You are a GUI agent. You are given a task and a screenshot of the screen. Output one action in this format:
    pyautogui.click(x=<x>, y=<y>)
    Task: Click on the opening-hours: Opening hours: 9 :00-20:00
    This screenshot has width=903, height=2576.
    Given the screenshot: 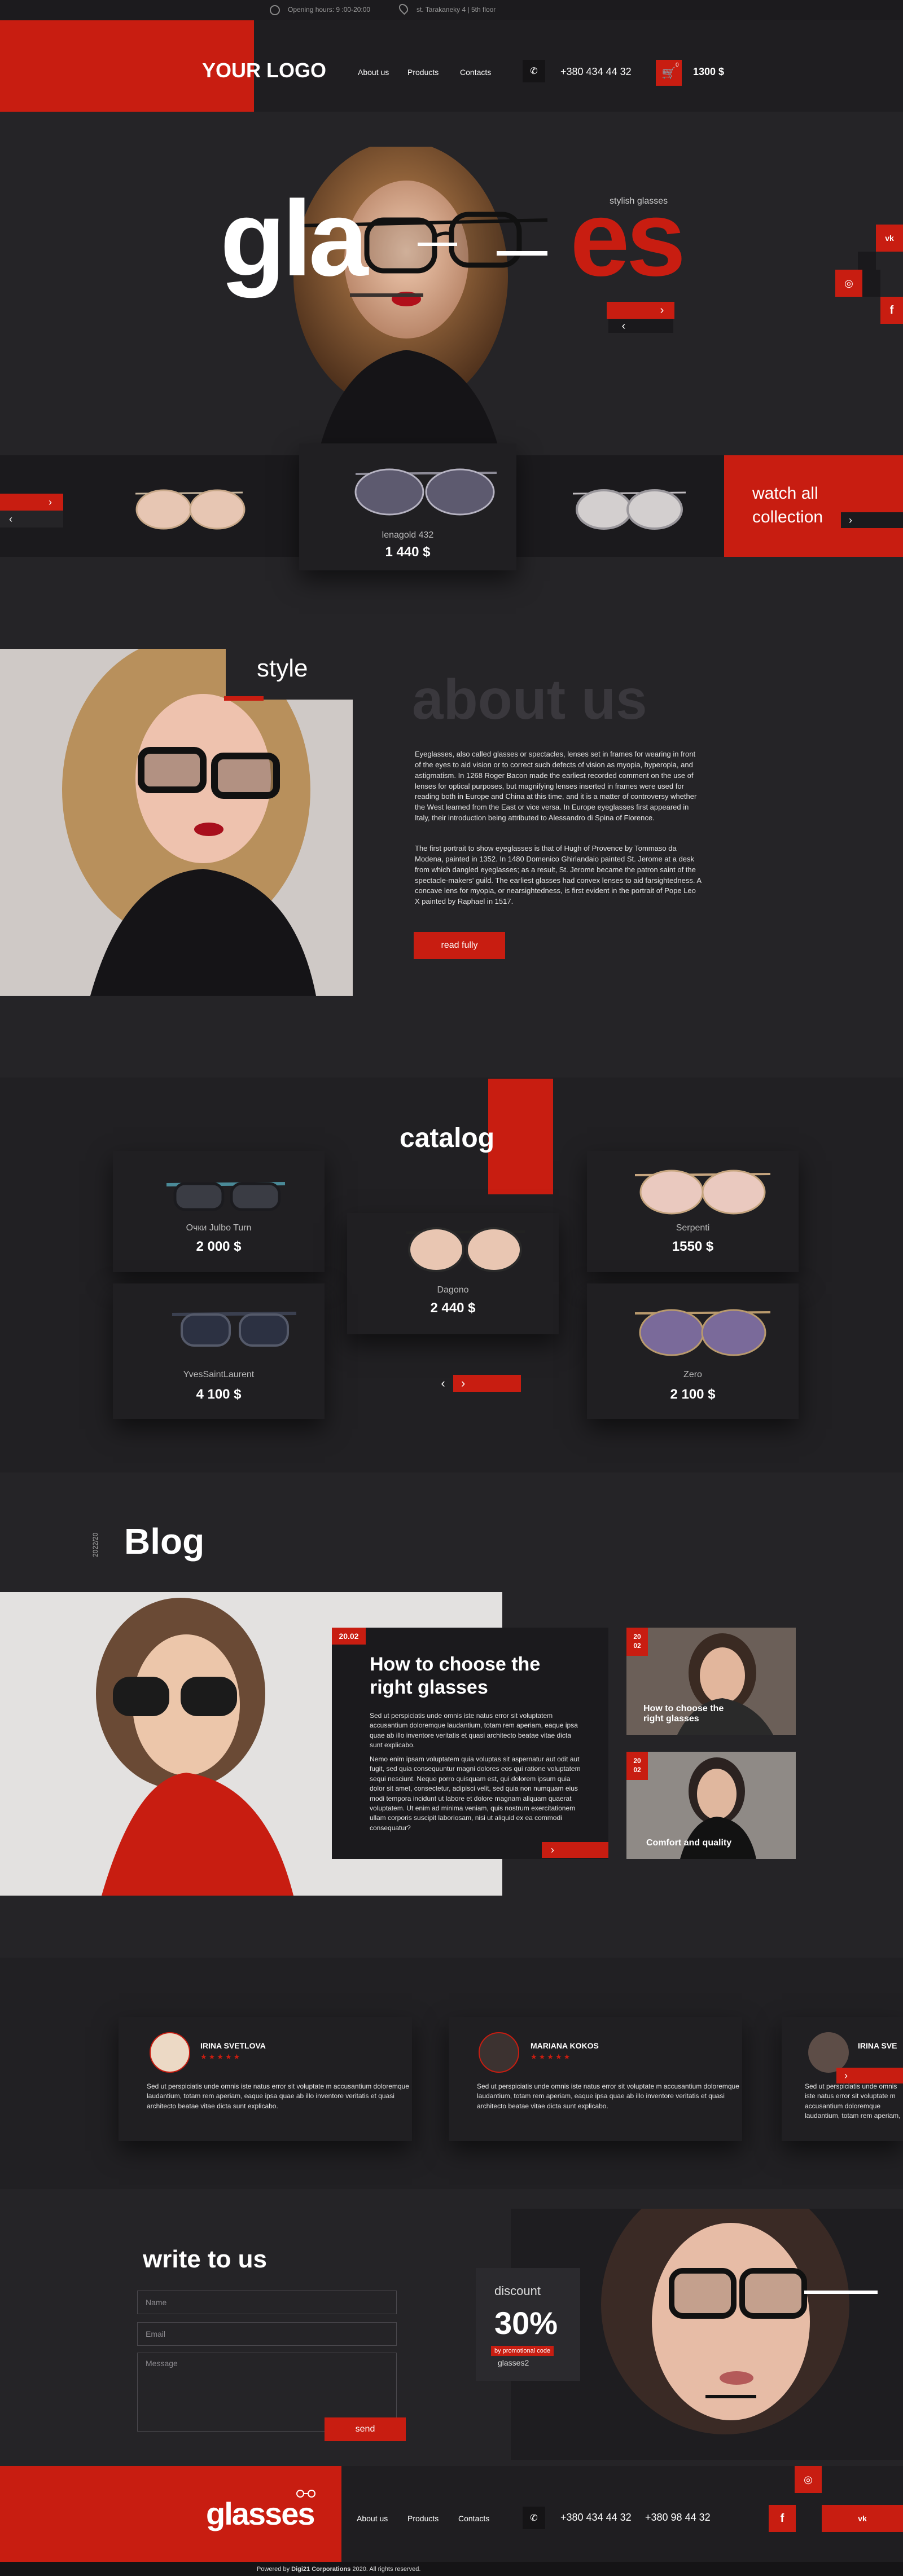 What is the action you would take?
    pyautogui.click(x=329, y=10)
    